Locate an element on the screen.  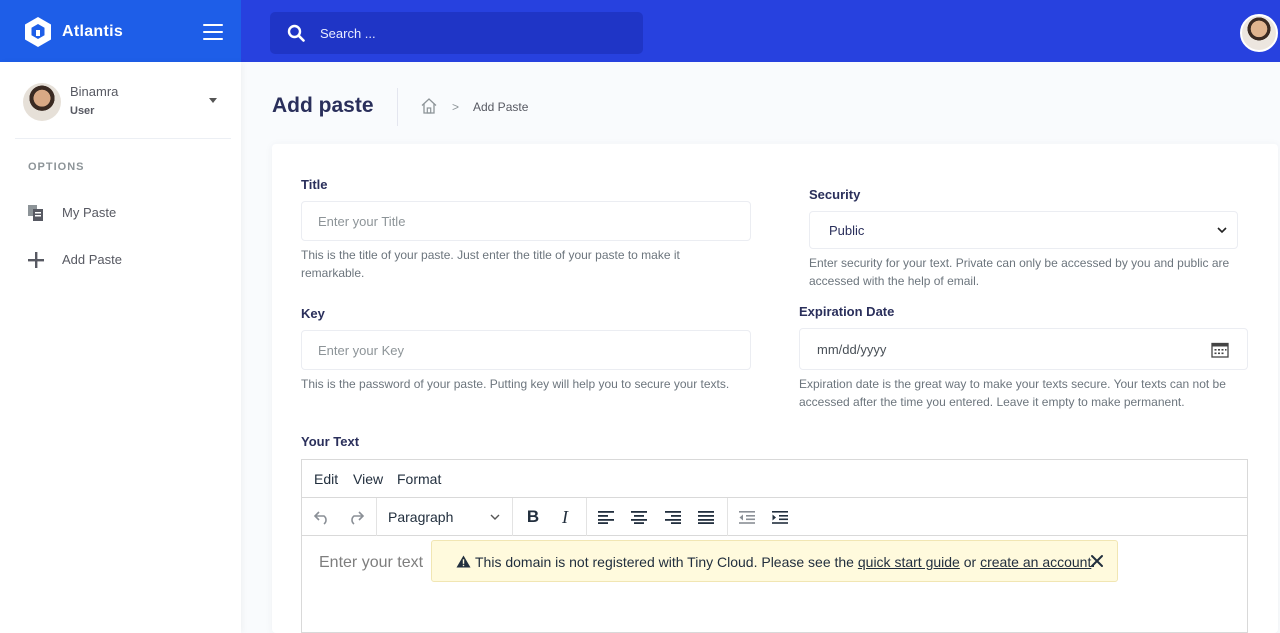
outdent-icon is located at coordinates (747, 517).